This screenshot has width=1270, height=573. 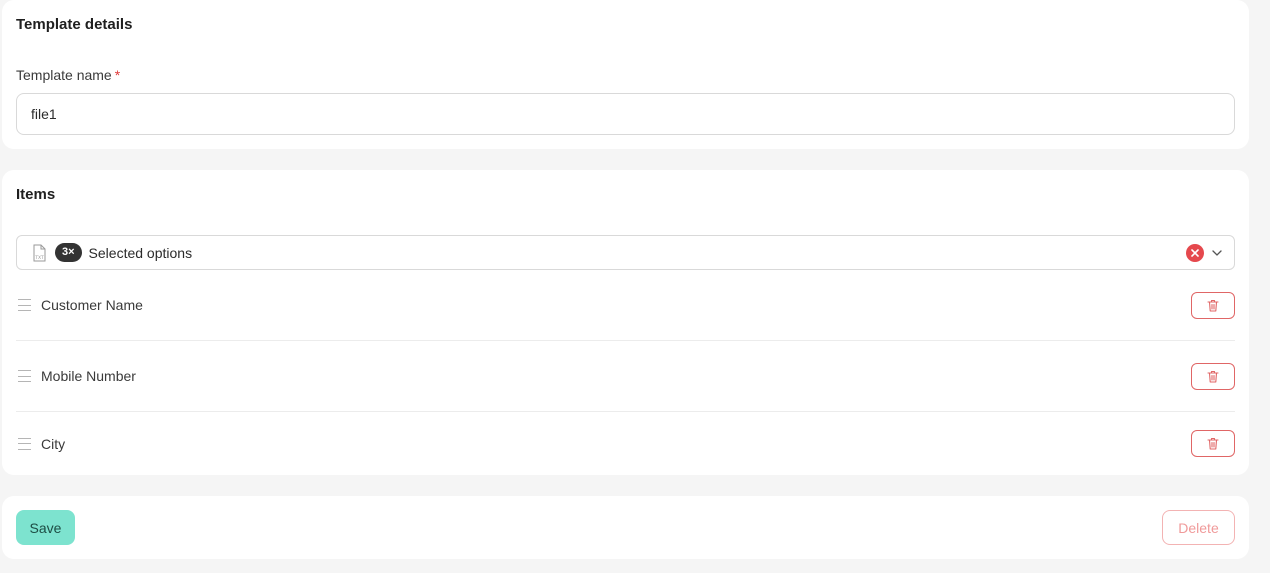 I want to click on item-label: Mobile Number, so click(x=88, y=376).